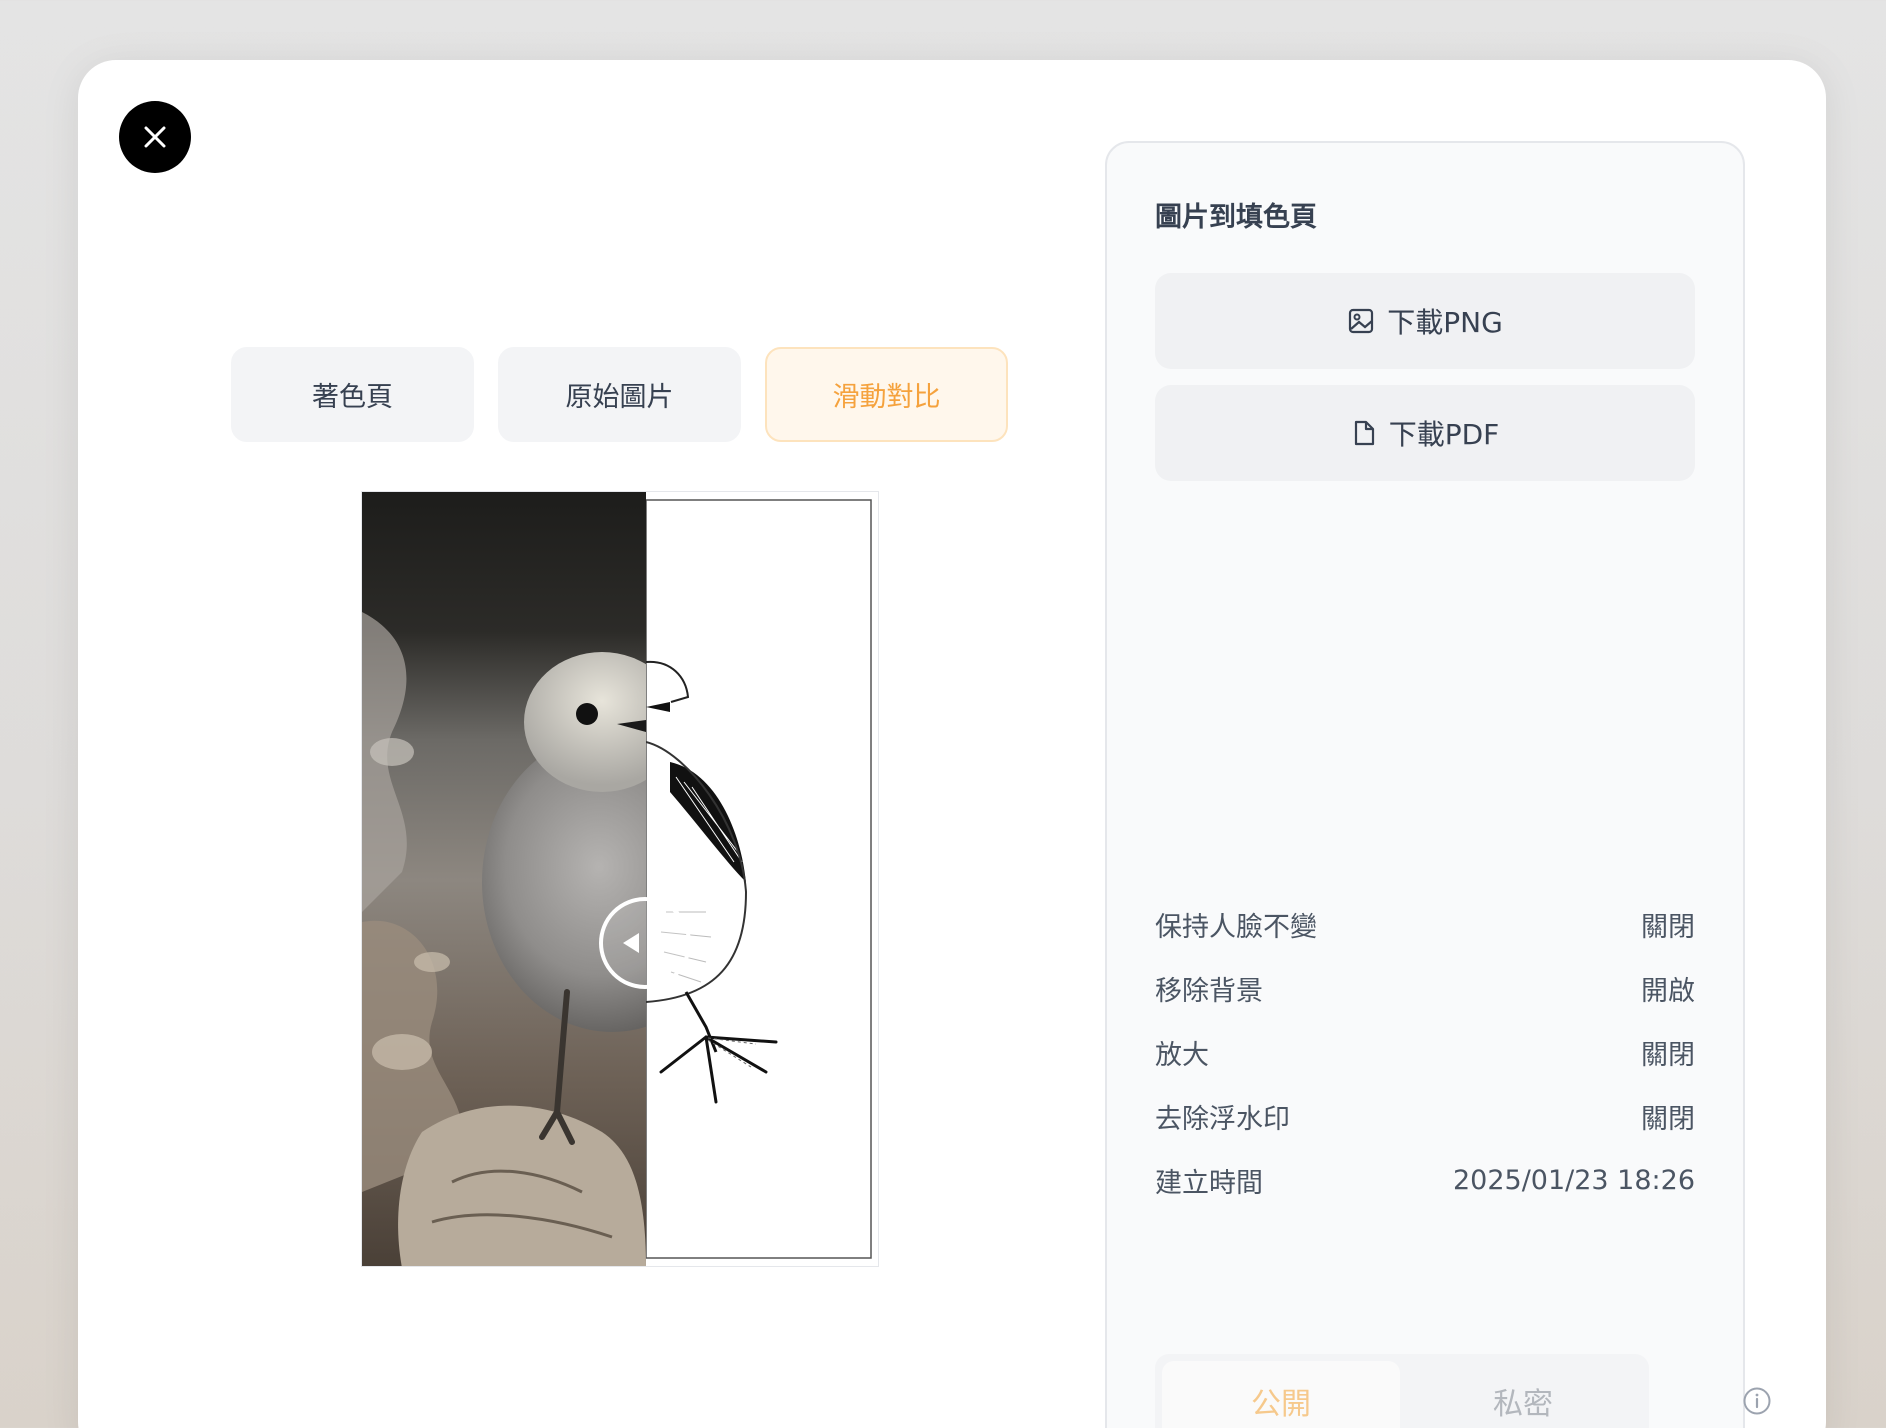 This screenshot has height=1428, width=1886. I want to click on close-button, so click(155, 137).